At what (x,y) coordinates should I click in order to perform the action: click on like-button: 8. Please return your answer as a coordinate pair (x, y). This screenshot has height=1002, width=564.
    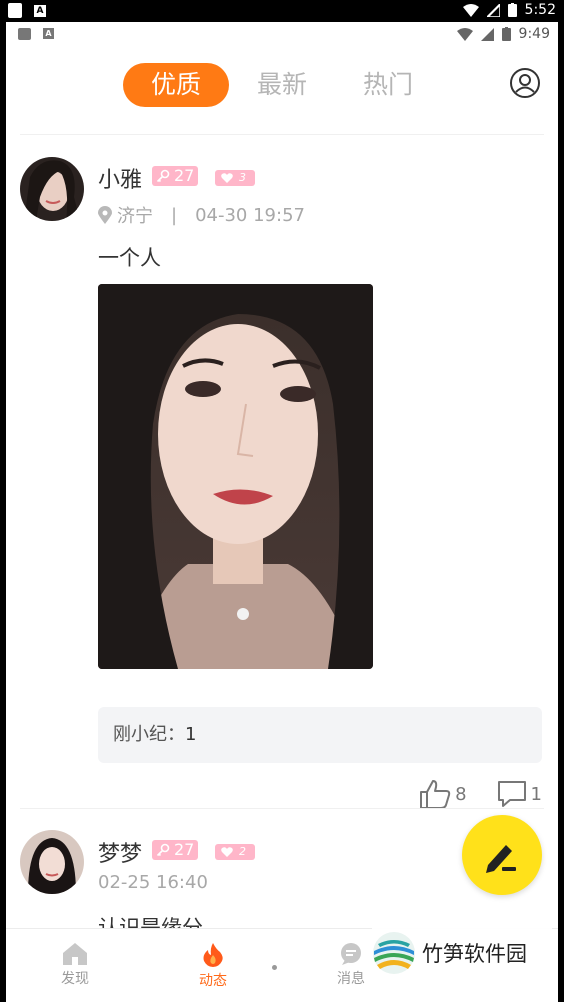
    Looking at the image, I should click on (443, 794).